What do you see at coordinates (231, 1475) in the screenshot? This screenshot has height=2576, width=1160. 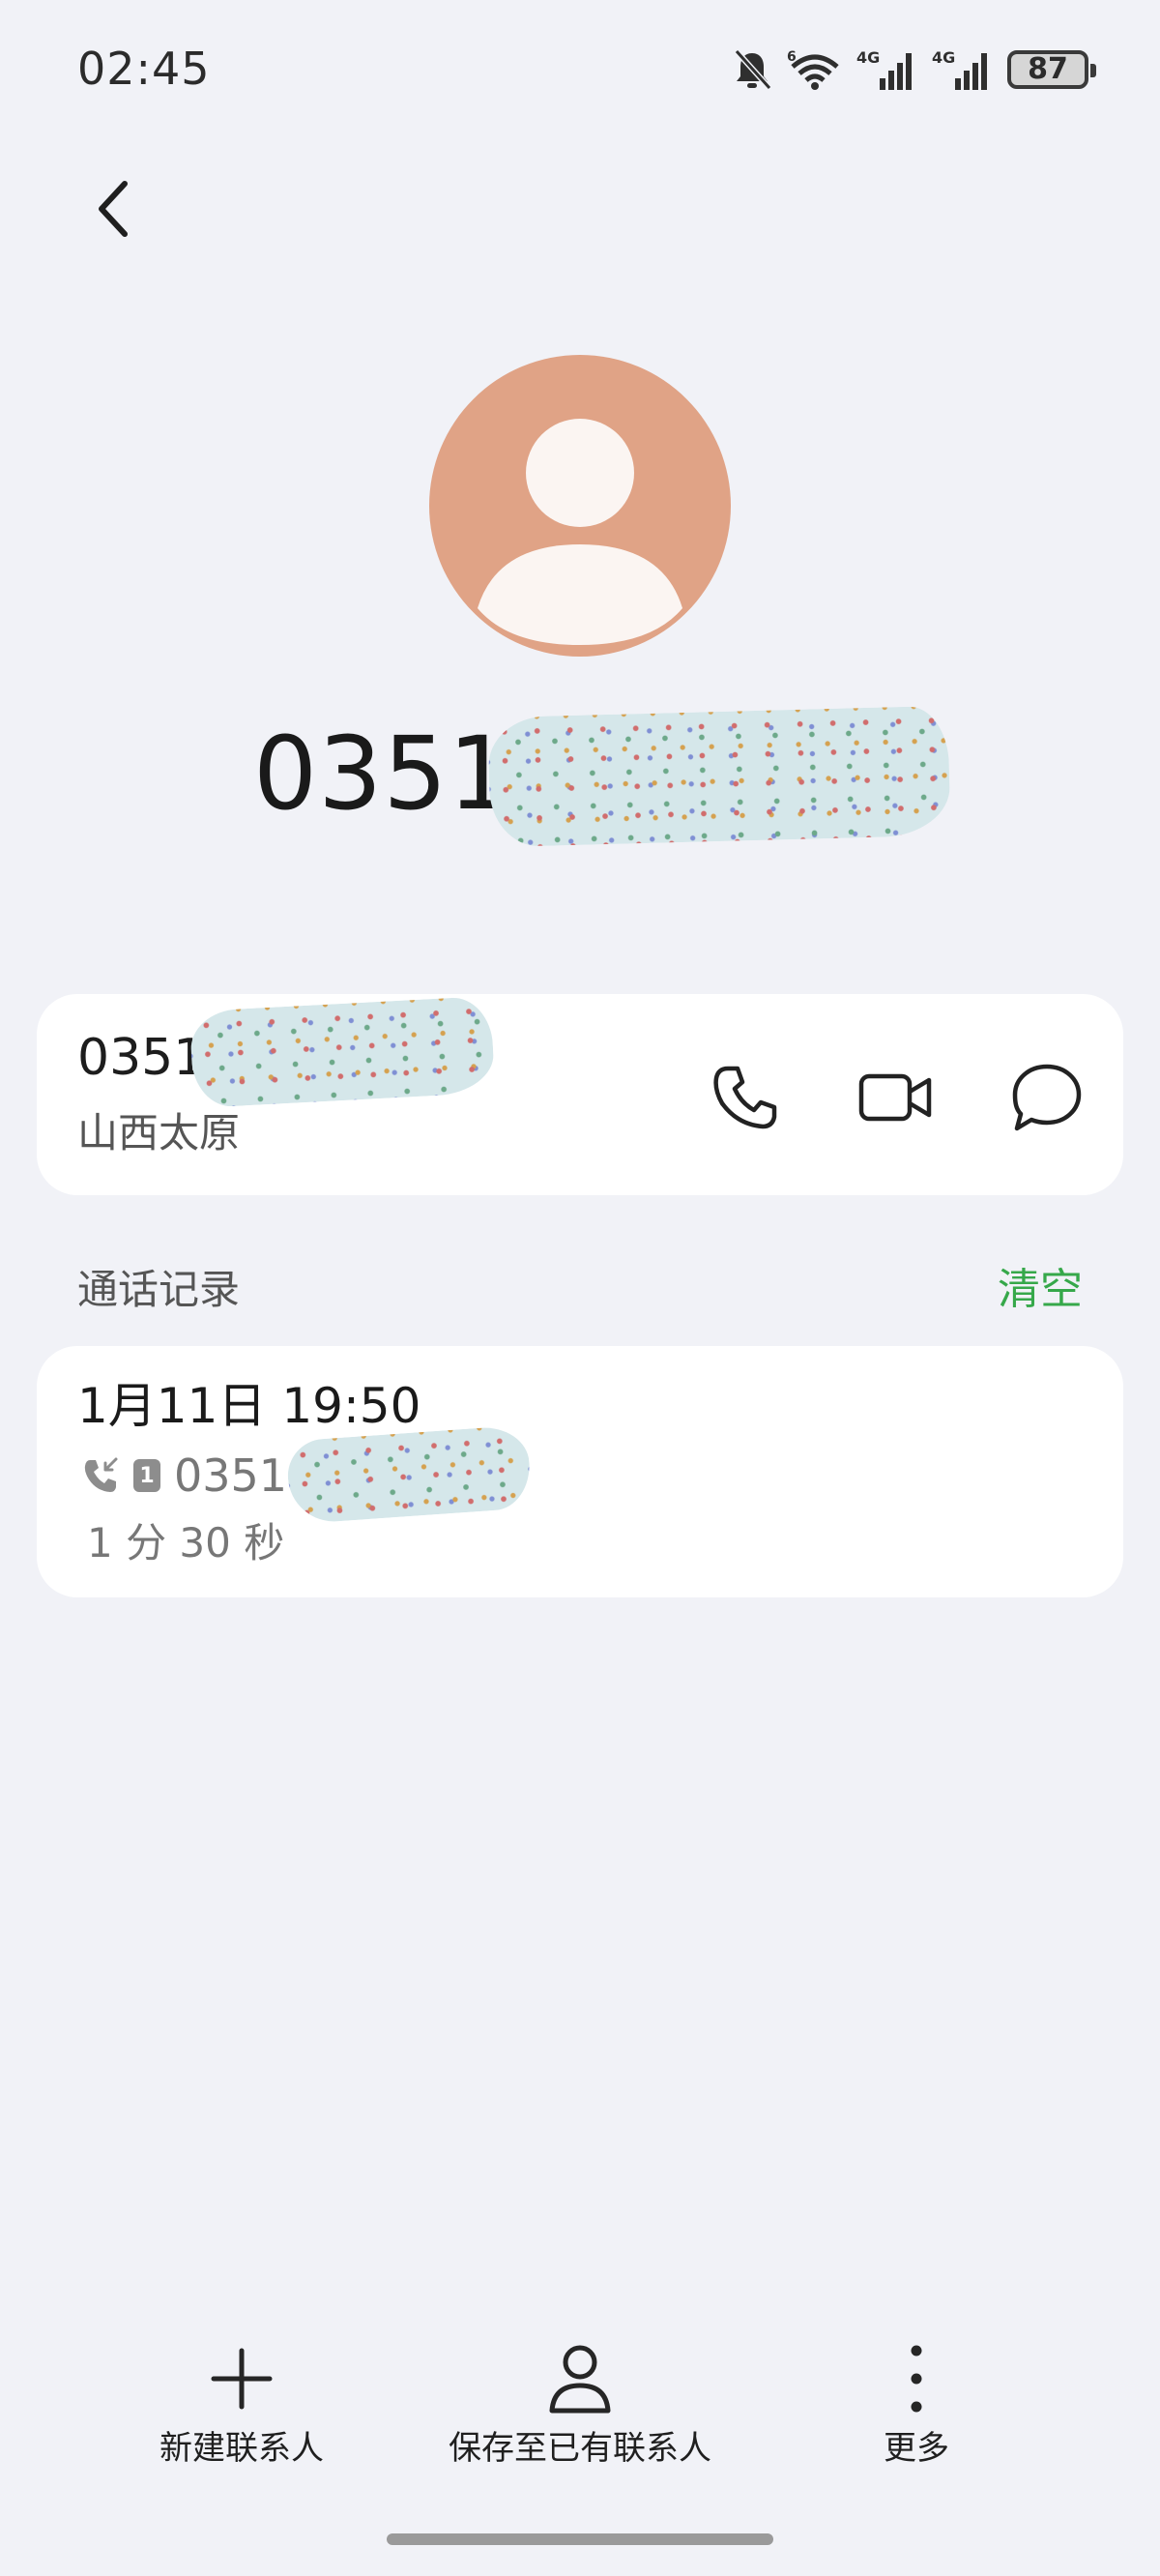 I see `call-number: 0351` at bounding box center [231, 1475].